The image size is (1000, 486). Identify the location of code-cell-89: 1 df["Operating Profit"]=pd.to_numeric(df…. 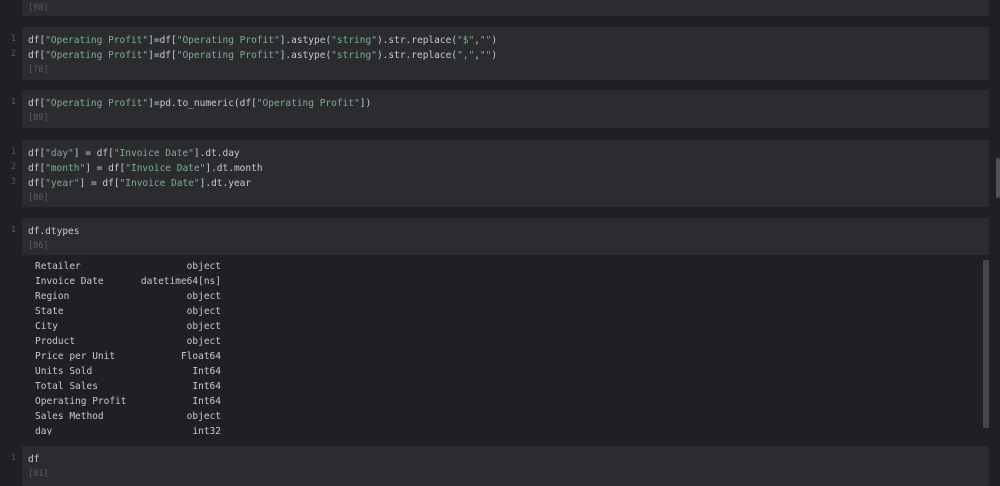
(500, 109).